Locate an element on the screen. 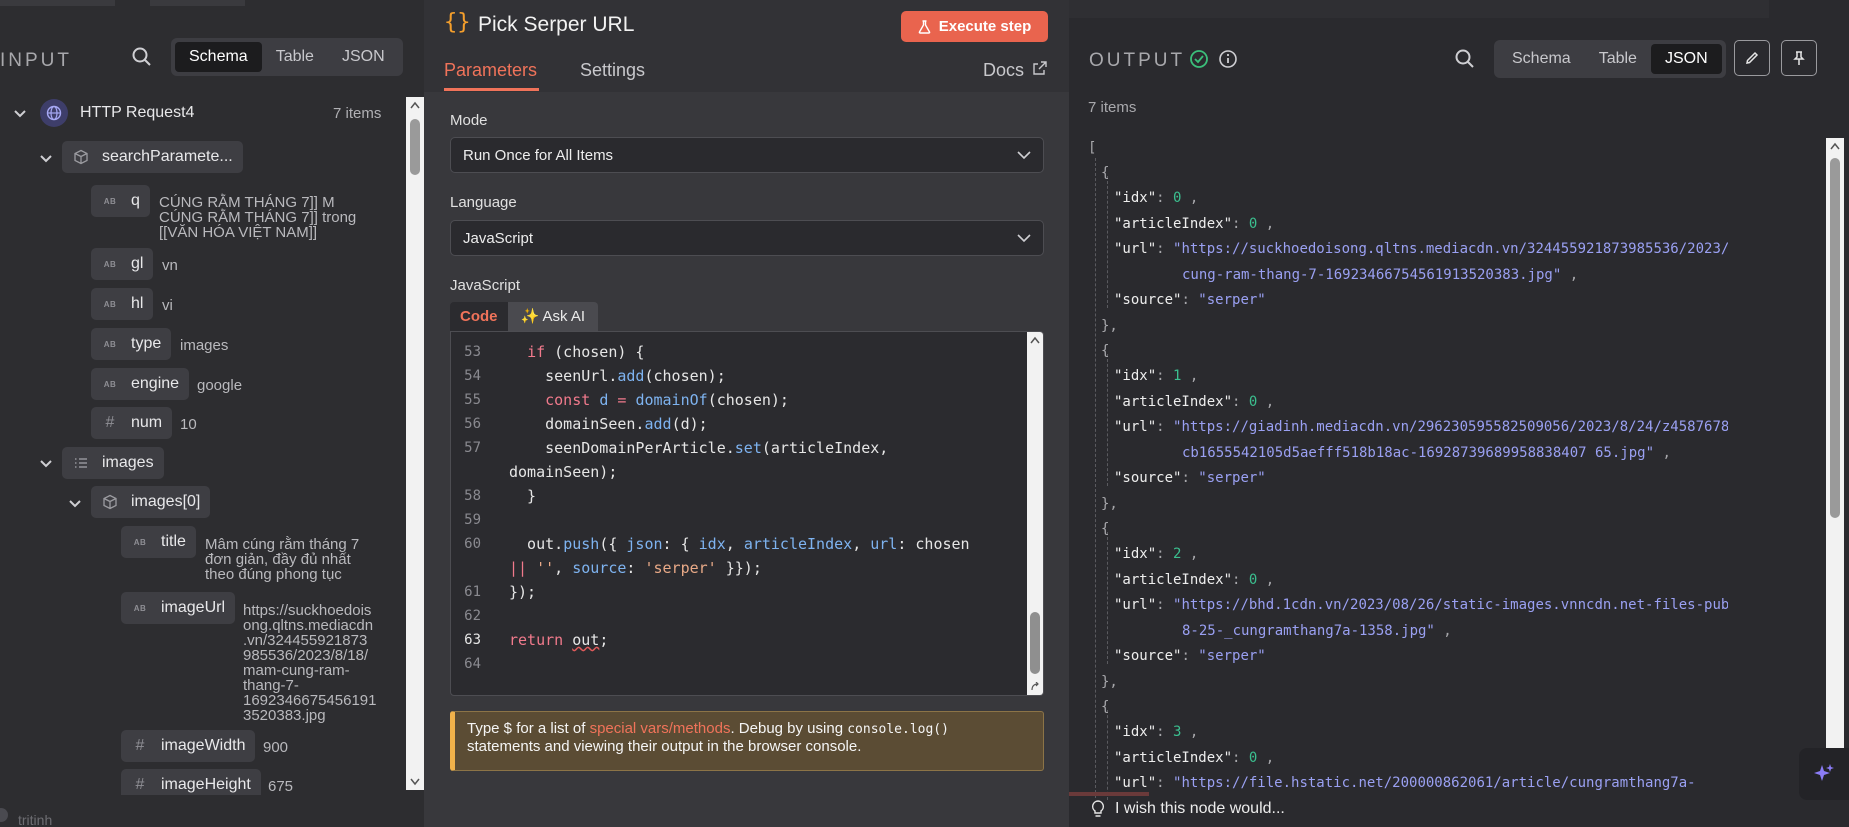 Image resolution: width=1849 pixels, height=827 pixels. hash-icon: # is located at coordinates (140, 745).